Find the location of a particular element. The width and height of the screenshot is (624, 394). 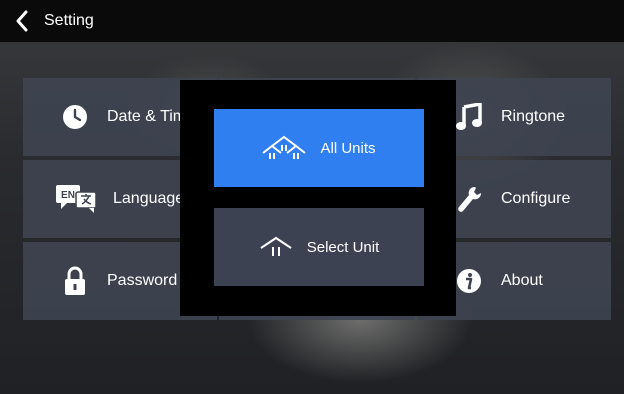

chevron-left-icon is located at coordinates (22, 21).